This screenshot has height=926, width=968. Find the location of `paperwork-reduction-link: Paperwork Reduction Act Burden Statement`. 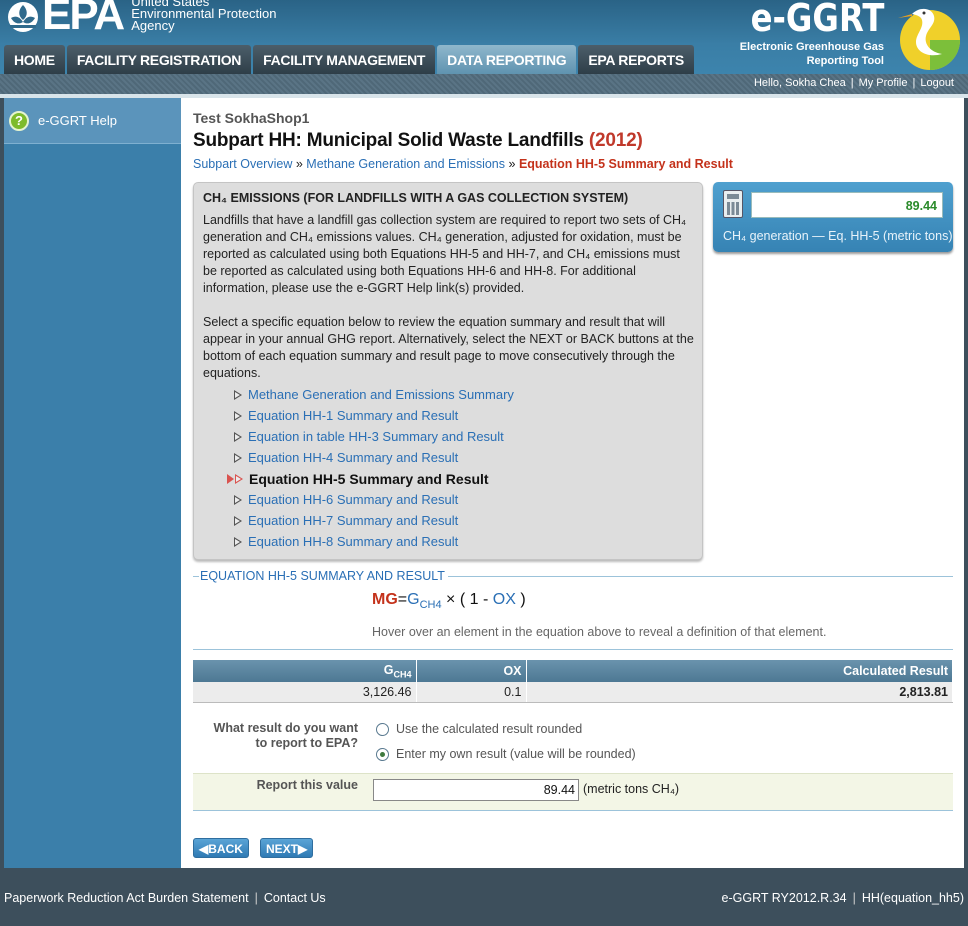

paperwork-reduction-link: Paperwork Reduction Act Burden Statement is located at coordinates (126, 898).